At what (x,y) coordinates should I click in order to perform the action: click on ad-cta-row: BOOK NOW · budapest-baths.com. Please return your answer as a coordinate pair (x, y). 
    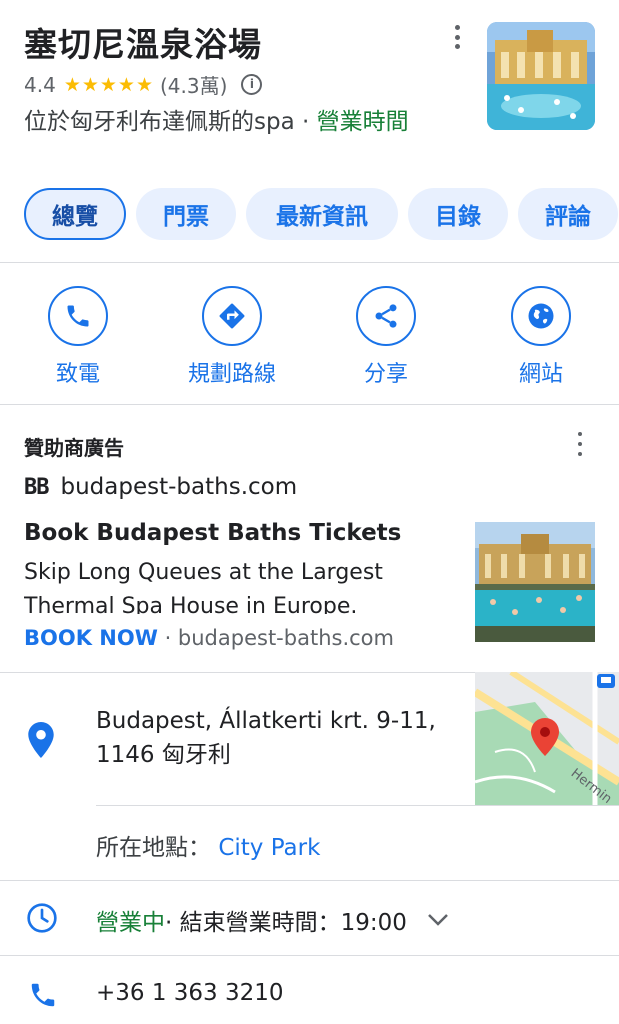
    Looking at the image, I should click on (209, 638).